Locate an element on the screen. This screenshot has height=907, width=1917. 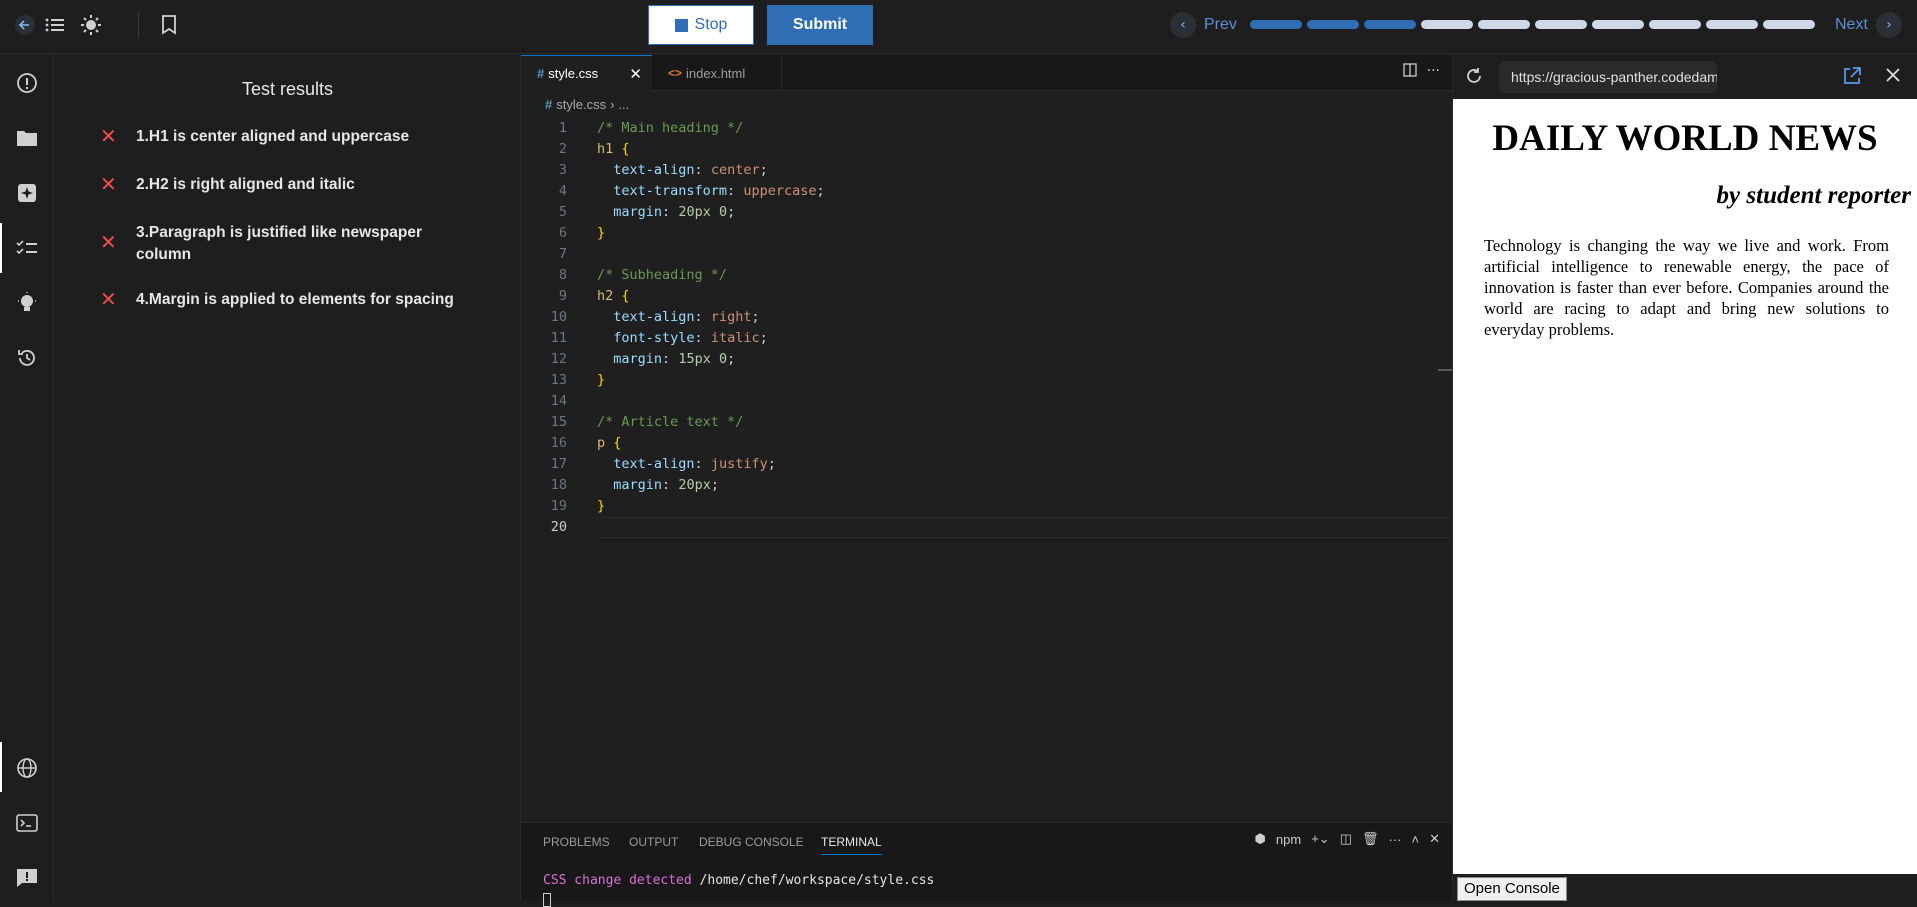
chevron-left-icon: ‹ is located at coordinates (1183, 25).